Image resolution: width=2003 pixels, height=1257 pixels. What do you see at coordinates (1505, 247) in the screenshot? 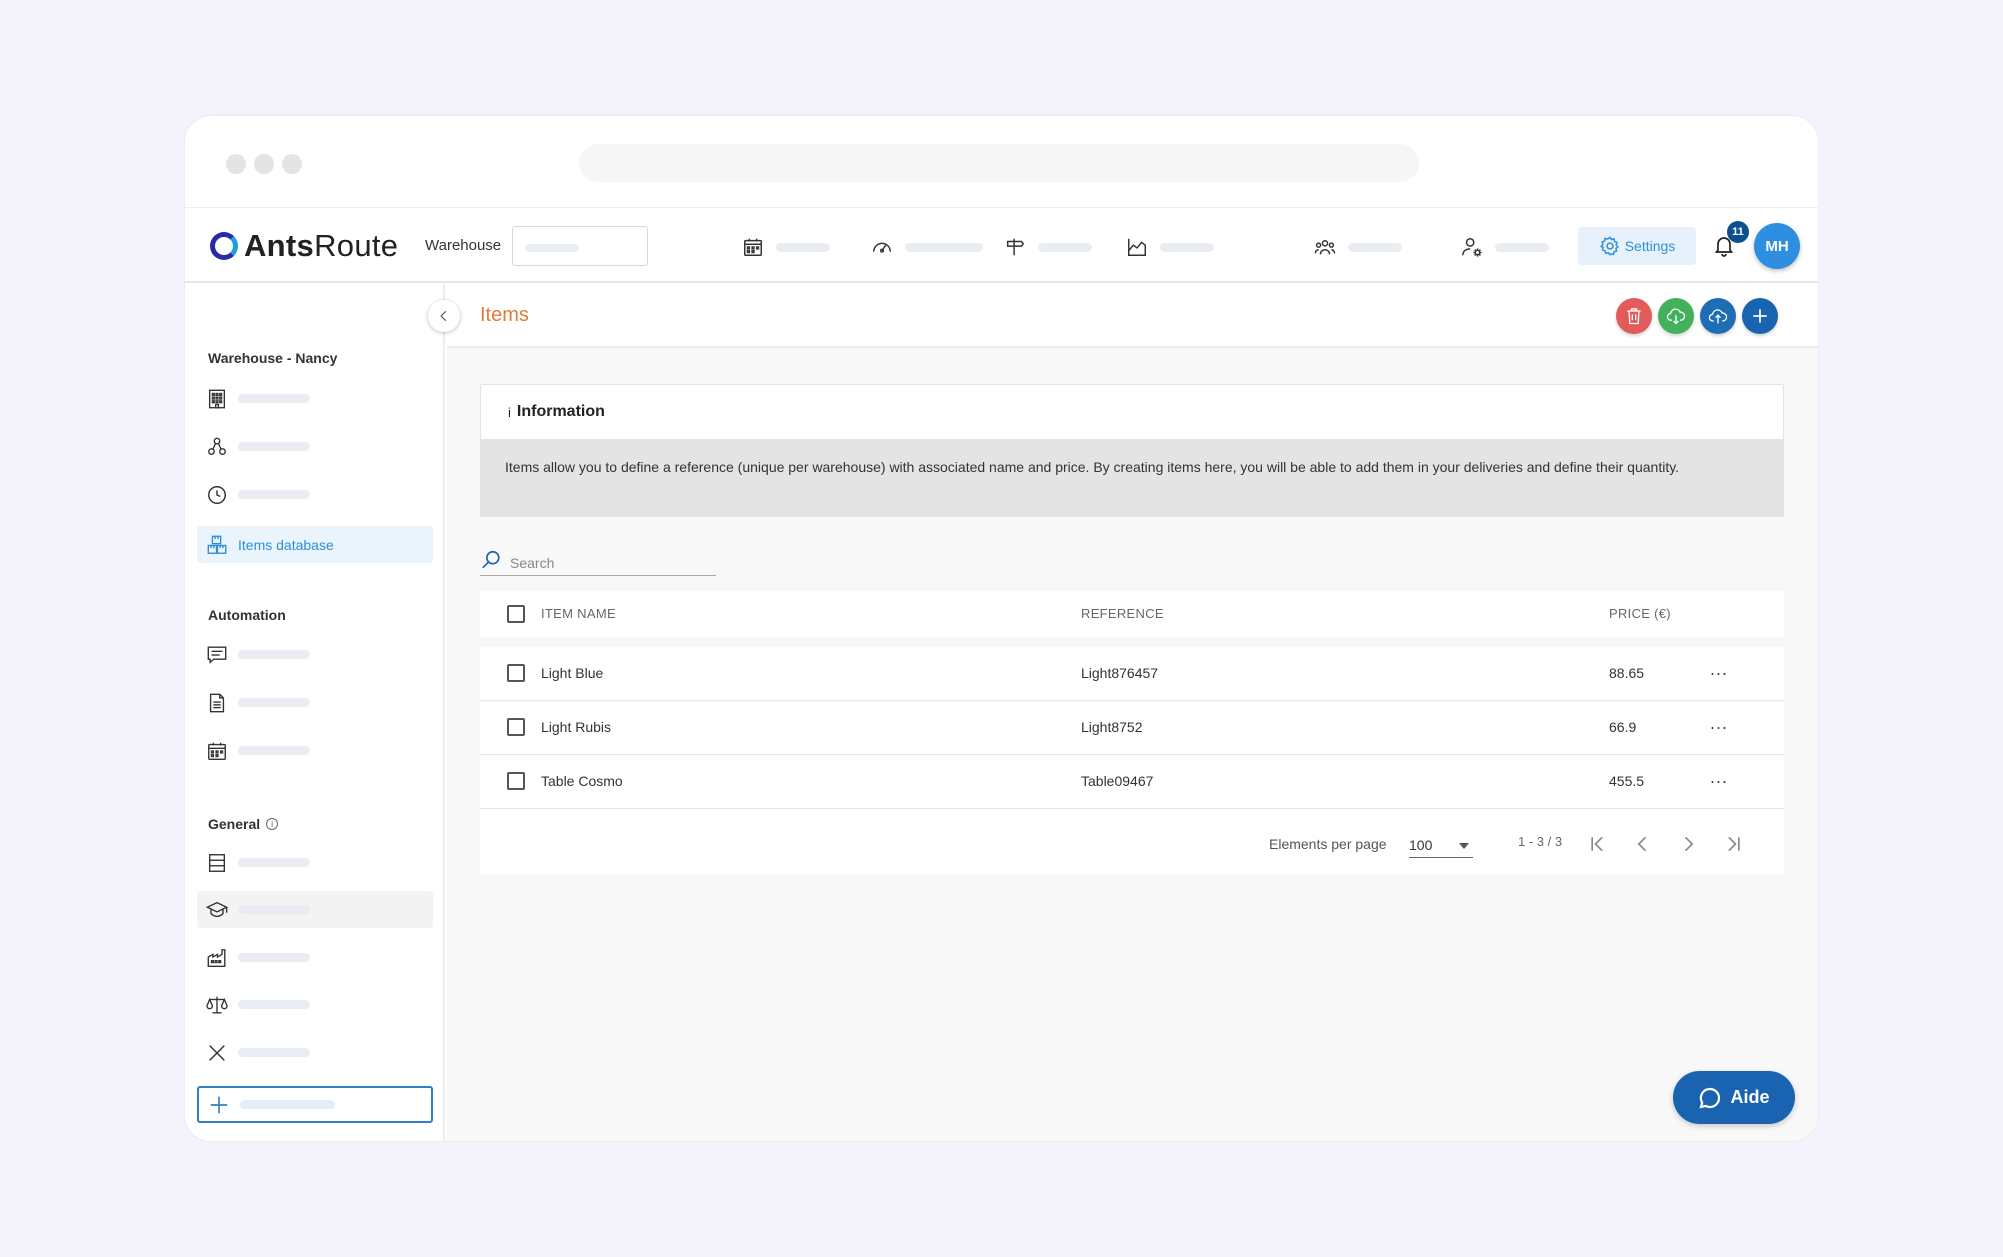
I see `nav-users` at bounding box center [1505, 247].